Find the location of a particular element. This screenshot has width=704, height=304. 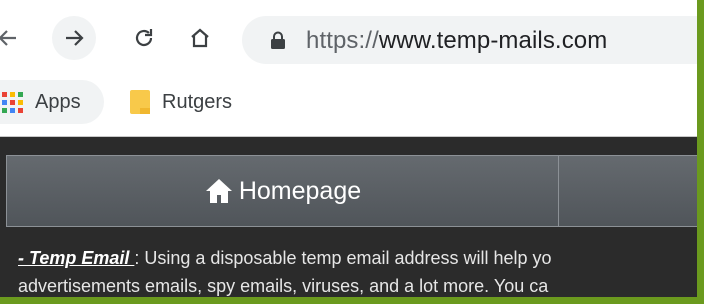

folder-icon is located at coordinates (140, 102).